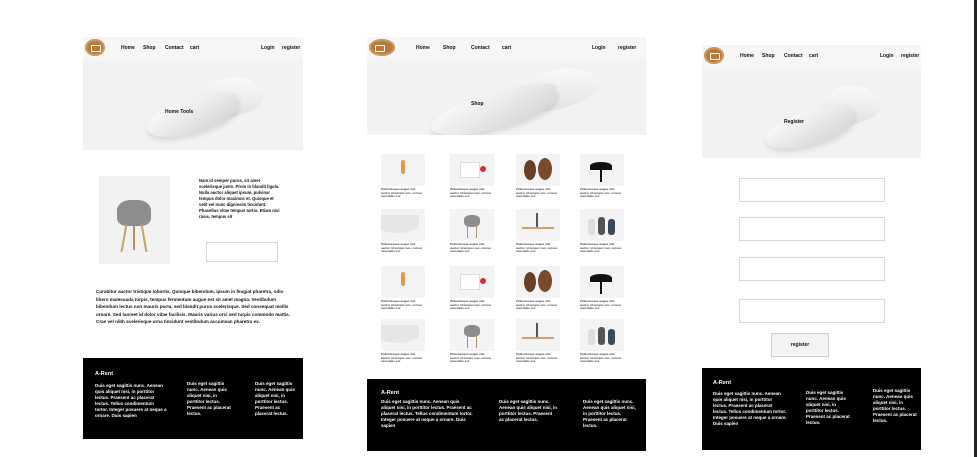 Image resolution: width=977 pixels, height=457 pixels. I want to click on hero-title: Home Tools, so click(179, 112).